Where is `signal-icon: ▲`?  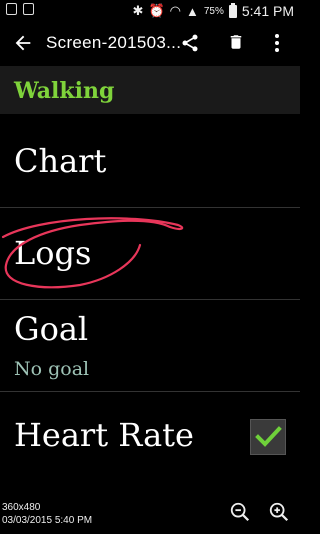
signal-icon: ▲ is located at coordinates (192, 11).